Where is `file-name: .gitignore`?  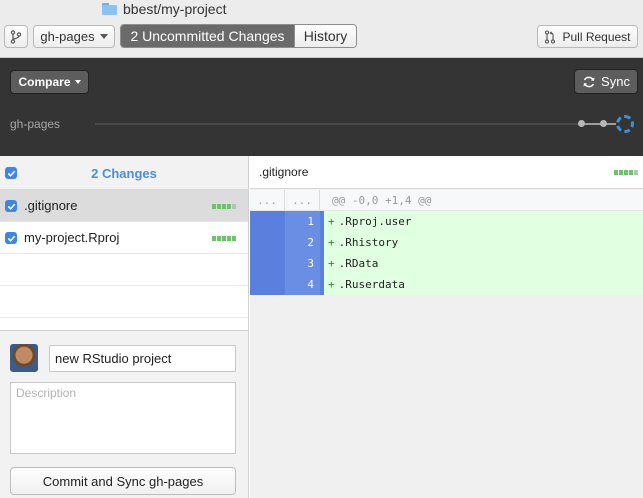 file-name: .gitignore is located at coordinates (51, 205).